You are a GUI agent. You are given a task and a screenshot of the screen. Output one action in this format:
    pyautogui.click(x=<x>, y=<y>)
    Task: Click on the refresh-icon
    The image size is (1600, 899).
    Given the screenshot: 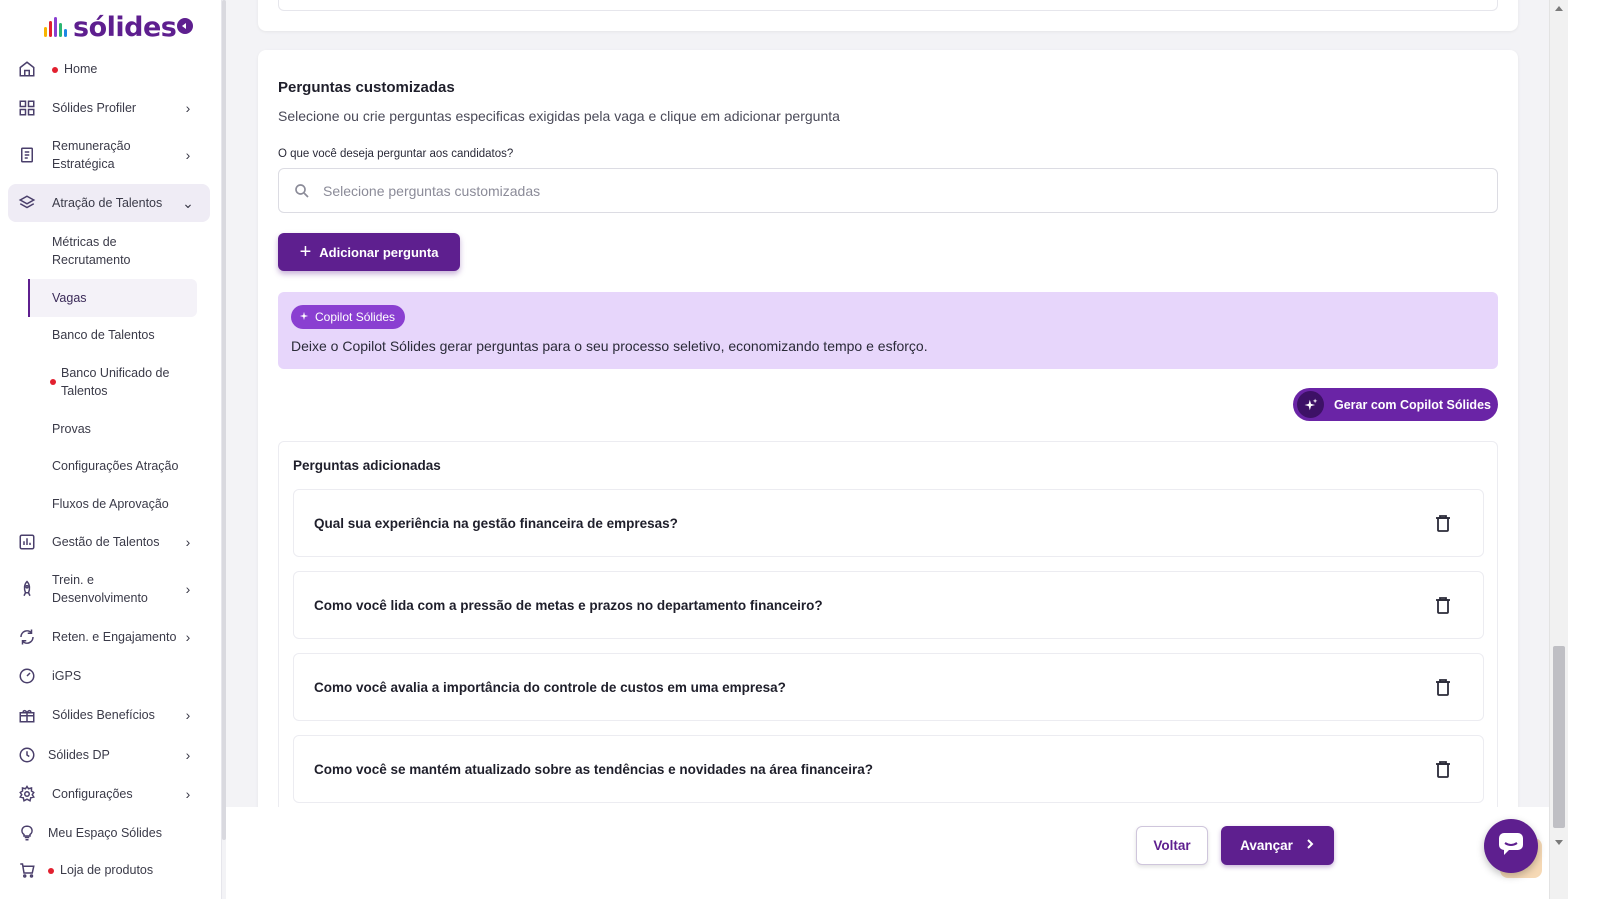 What is the action you would take?
    pyautogui.click(x=27, y=637)
    